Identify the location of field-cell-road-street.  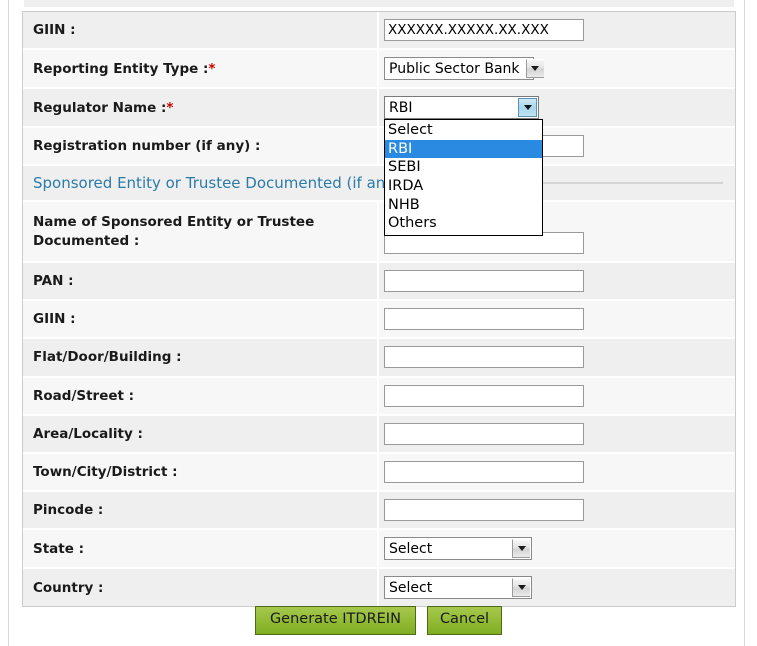
(557, 396).